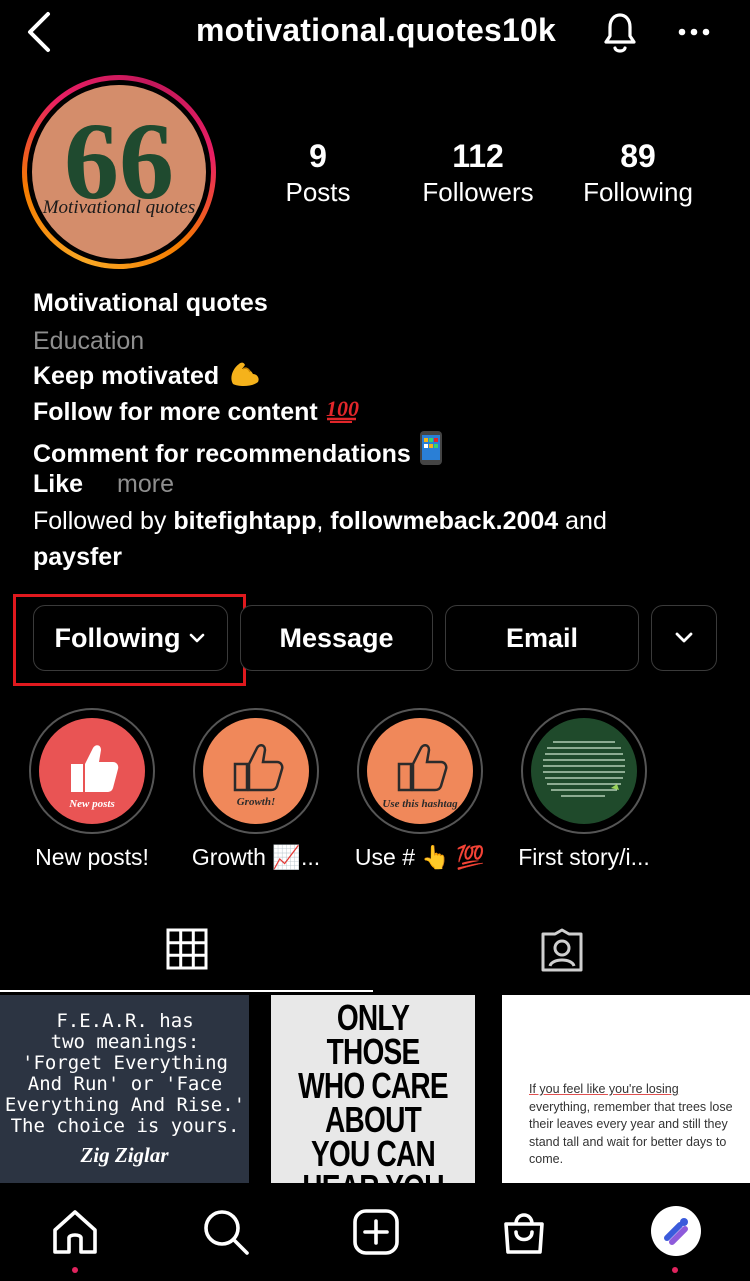  What do you see at coordinates (318, 156) in the screenshot?
I see `posts-count: 9` at bounding box center [318, 156].